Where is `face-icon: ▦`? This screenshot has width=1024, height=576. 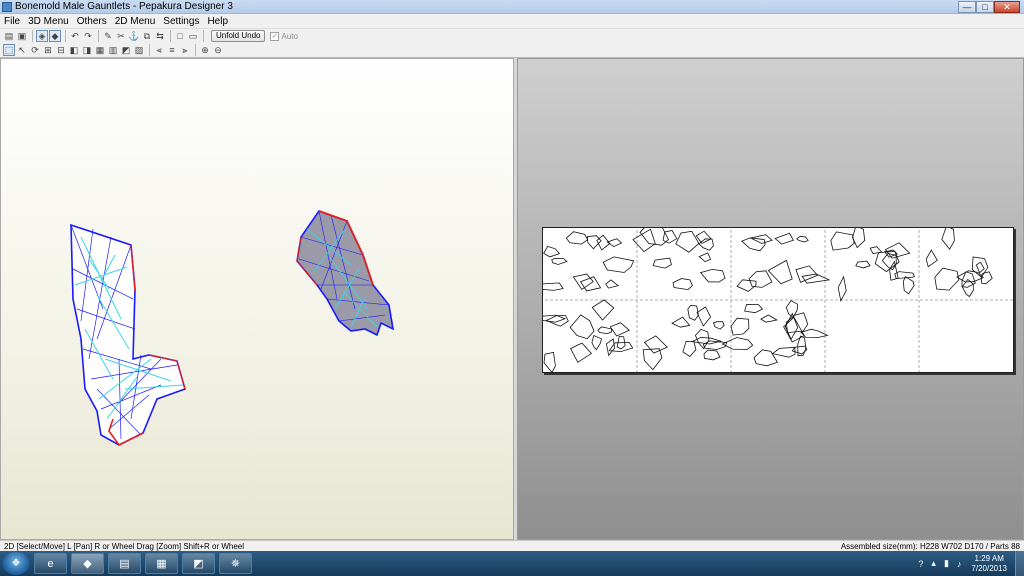
face-icon: ▦ is located at coordinates (100, 50).